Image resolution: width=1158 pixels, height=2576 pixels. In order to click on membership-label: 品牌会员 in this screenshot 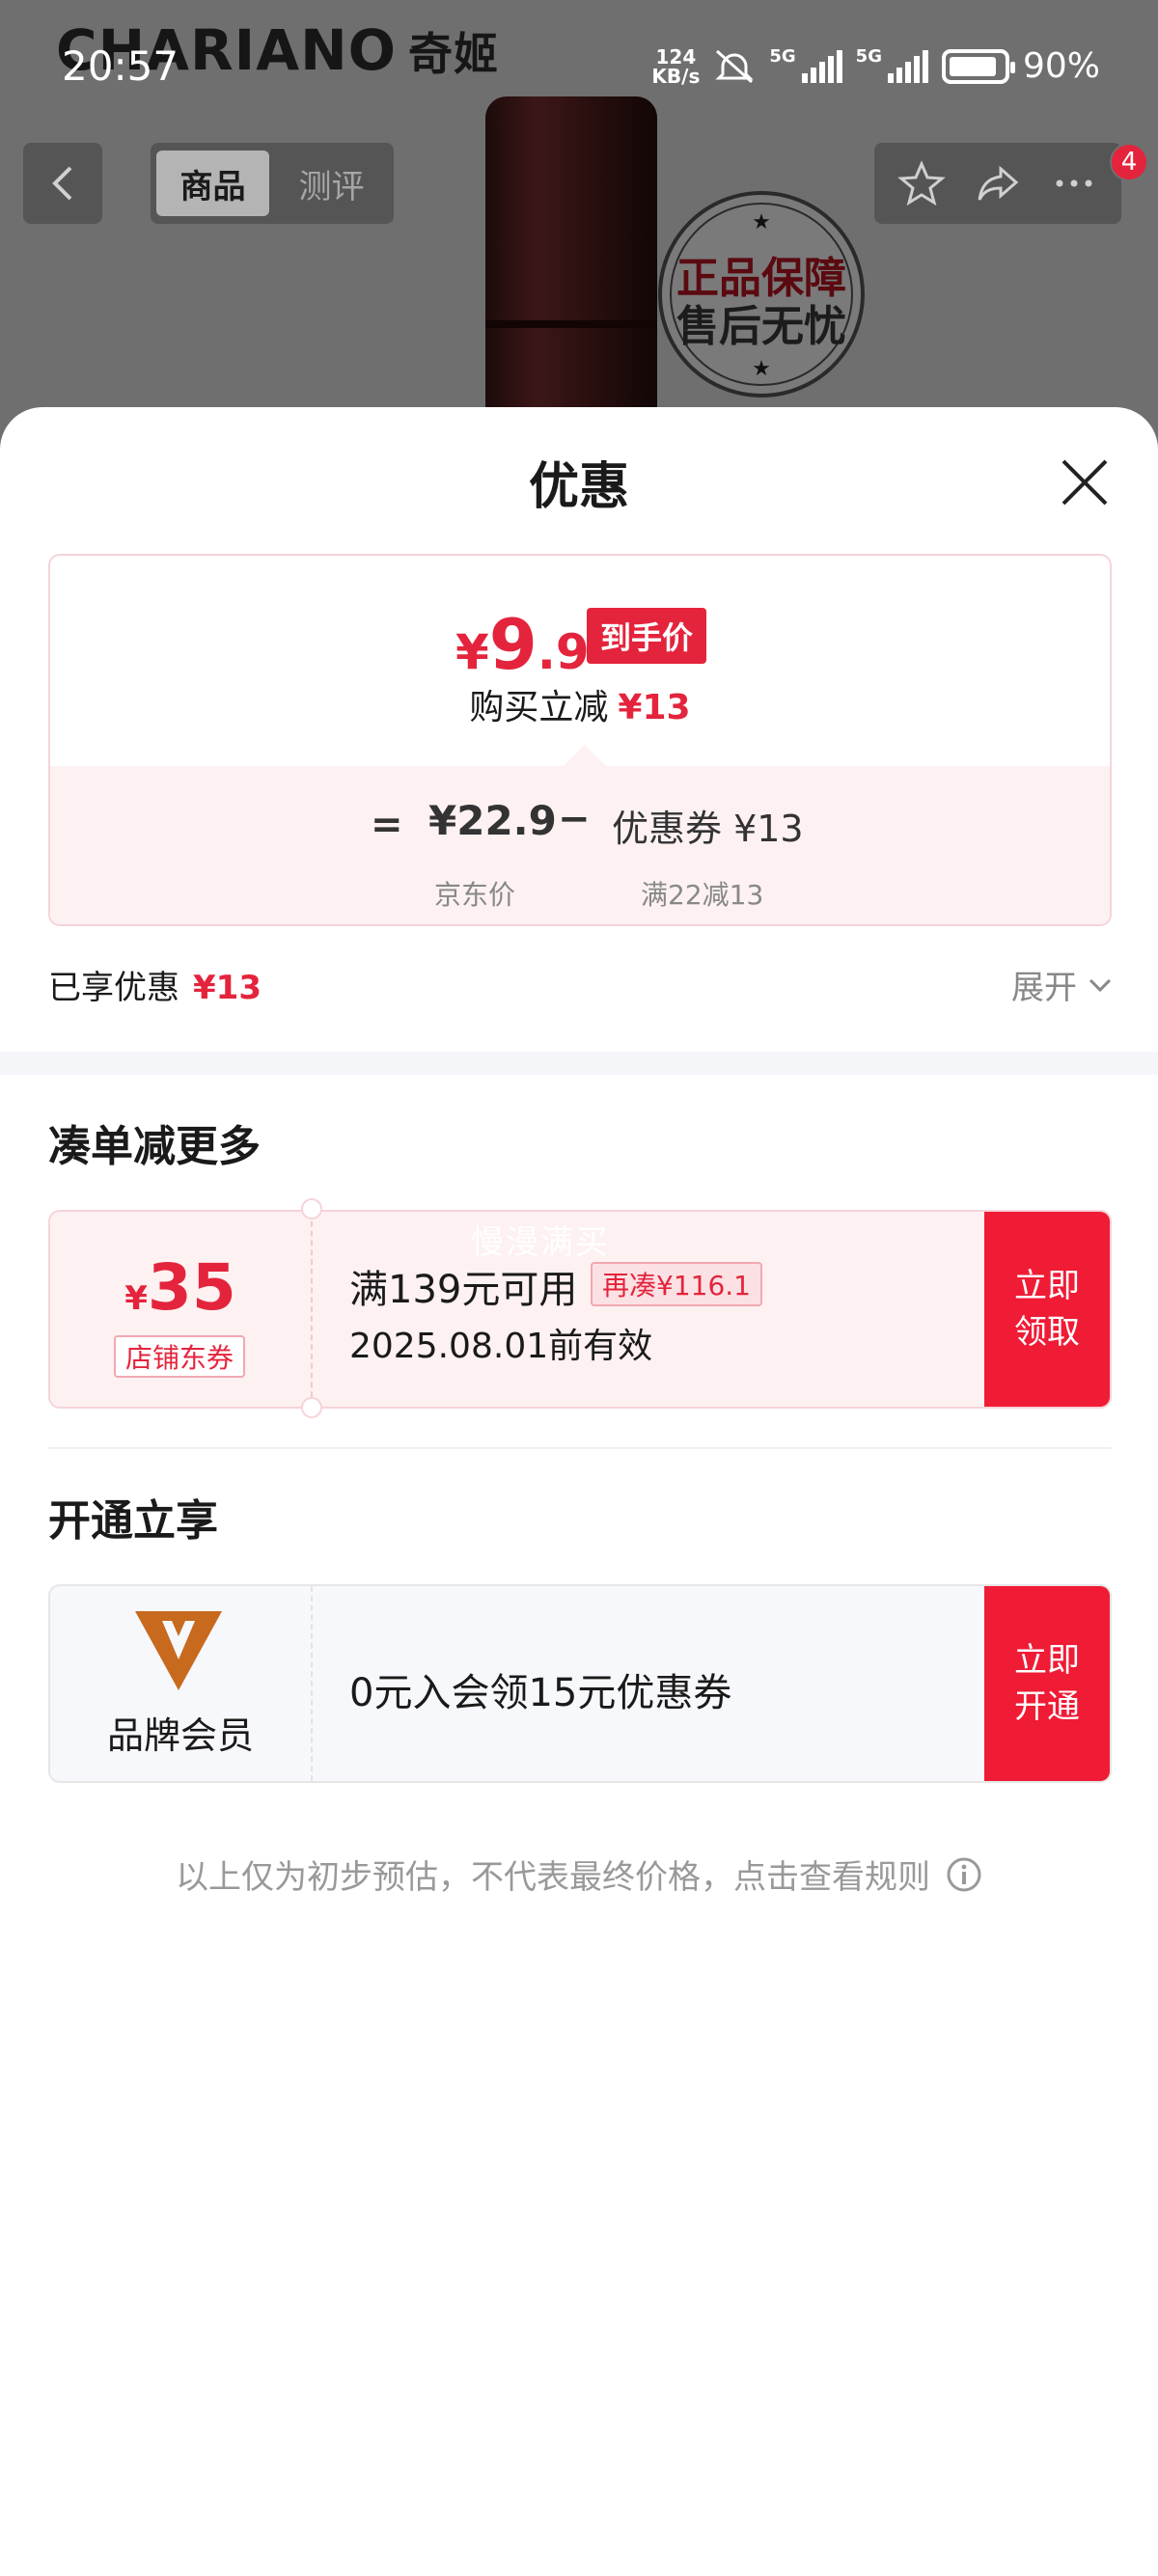, I will do `click(180, 1735)`.